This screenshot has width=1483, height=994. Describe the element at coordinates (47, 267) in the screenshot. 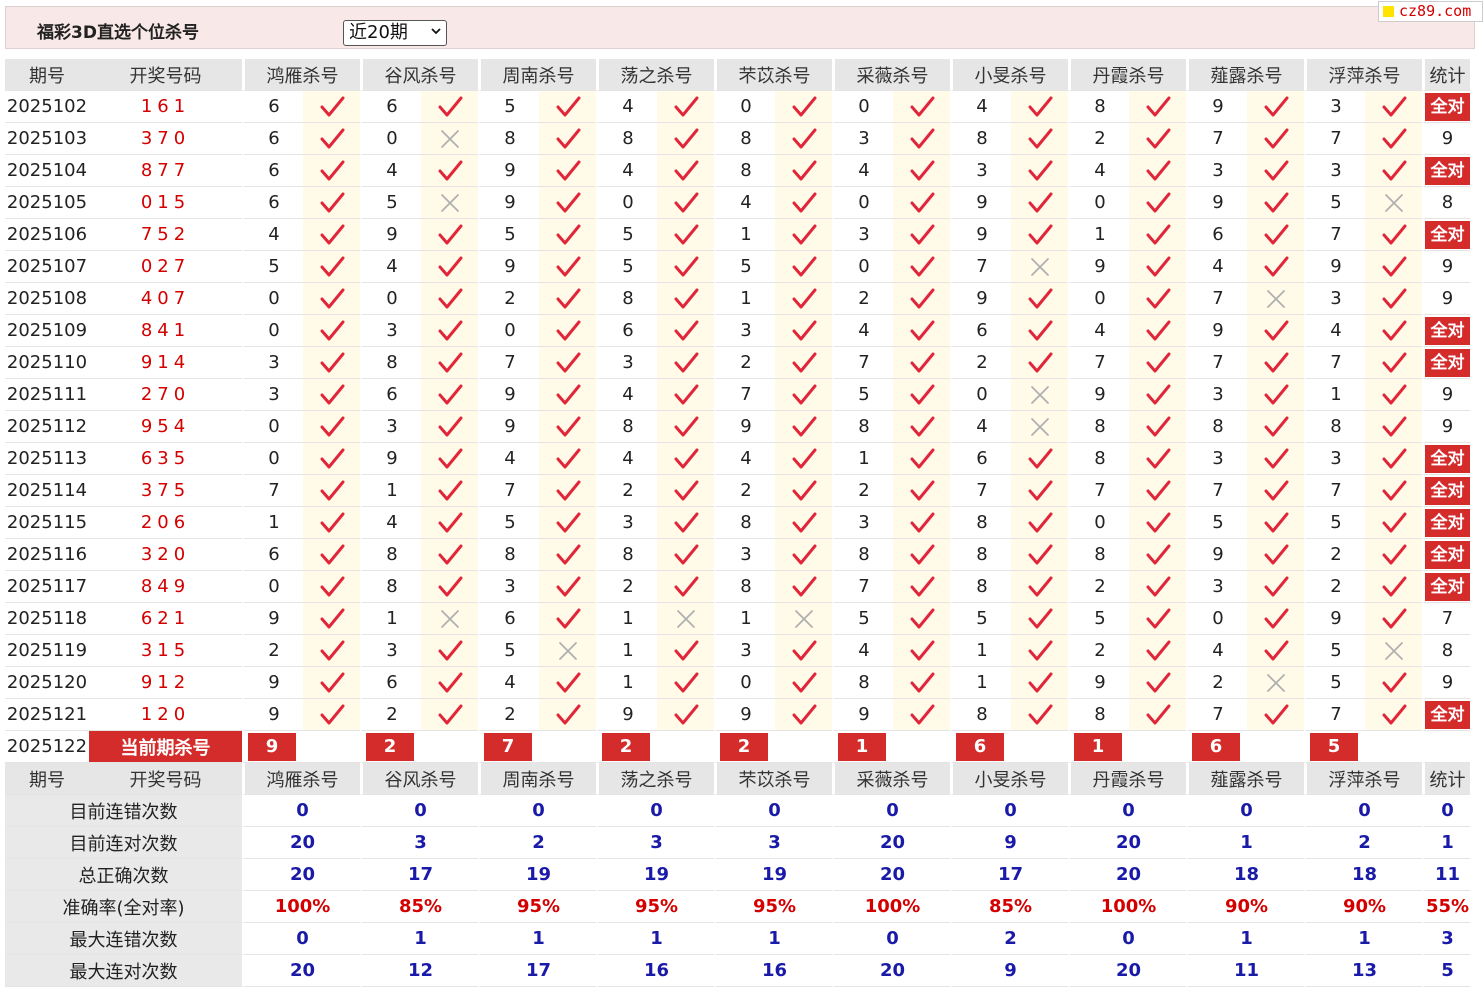

I see `period-id: 2025107` at that location.